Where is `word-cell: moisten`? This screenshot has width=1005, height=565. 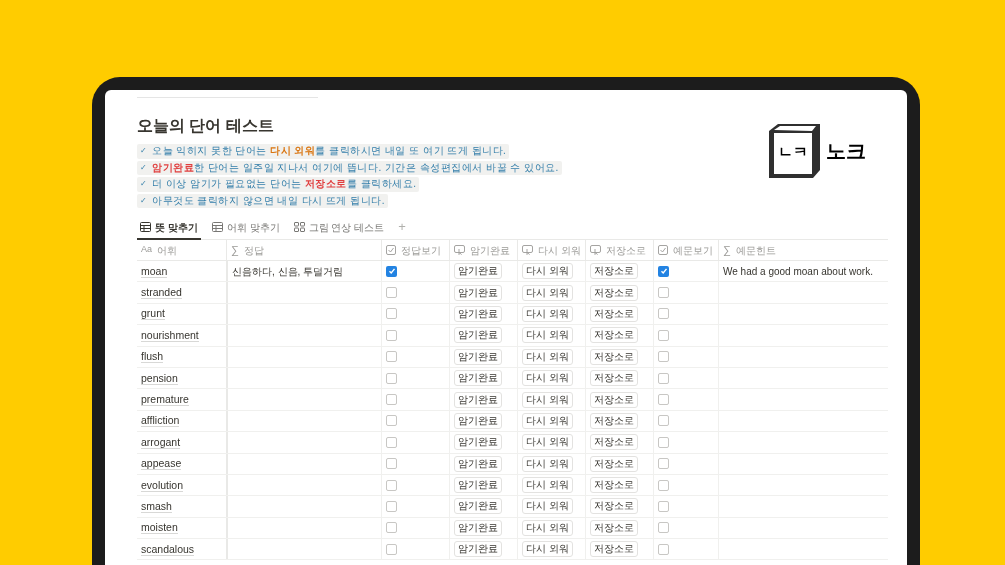
word-cell: moisten is located at coordinates (159, 528).